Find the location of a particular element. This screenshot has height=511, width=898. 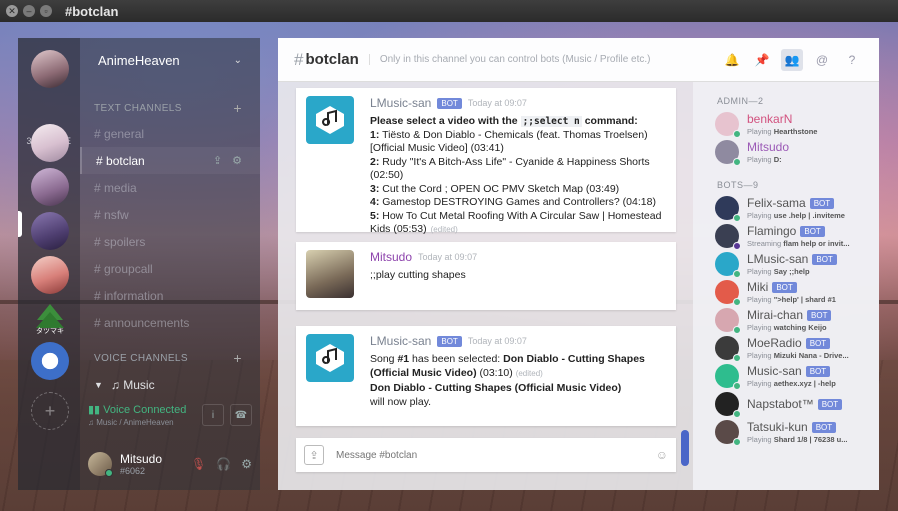

notification-bell-icon: 🔔 is located at coordinates (732, 60).